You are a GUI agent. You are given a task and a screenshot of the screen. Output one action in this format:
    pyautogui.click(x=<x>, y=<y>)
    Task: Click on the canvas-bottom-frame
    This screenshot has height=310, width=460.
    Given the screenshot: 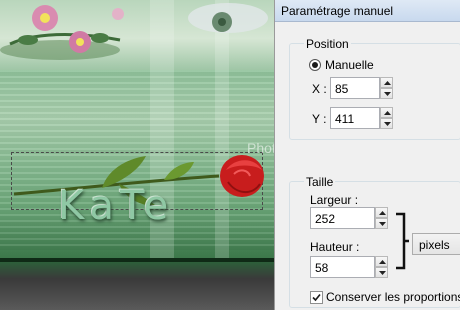 What is the action you would take?
    pyautogui.click(x=137, y=286)
    